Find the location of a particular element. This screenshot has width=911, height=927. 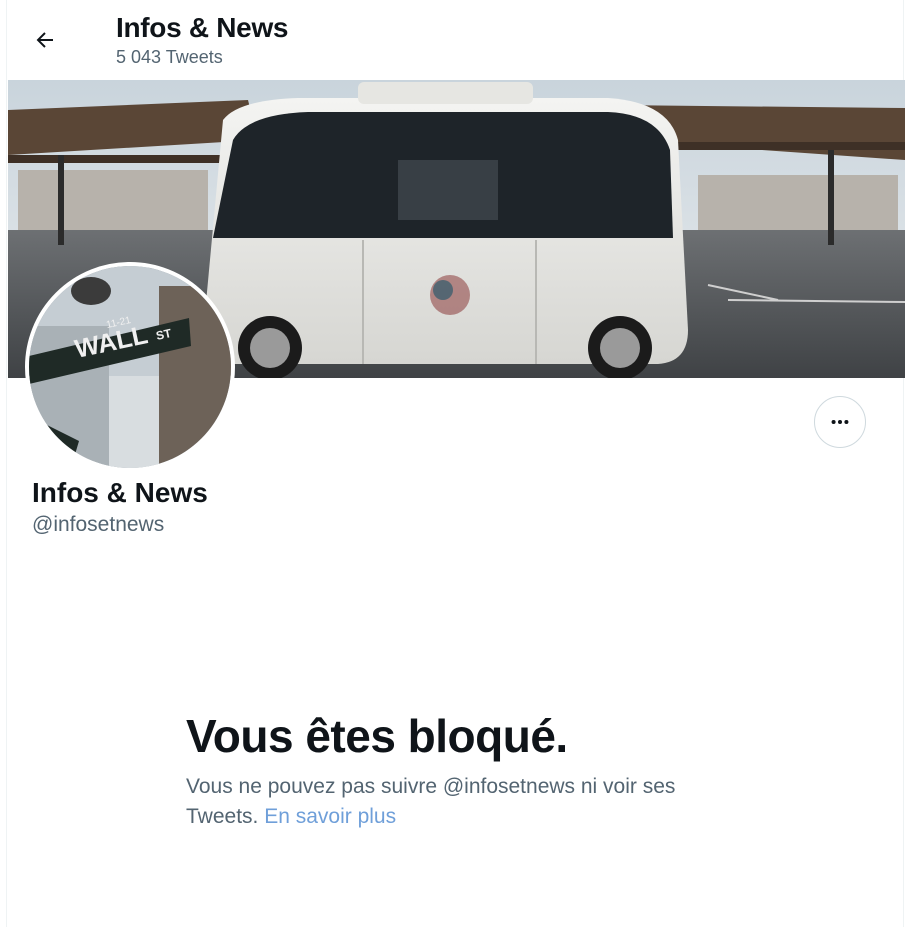

more-horizontal-icon is located at coordinates (840, 422).